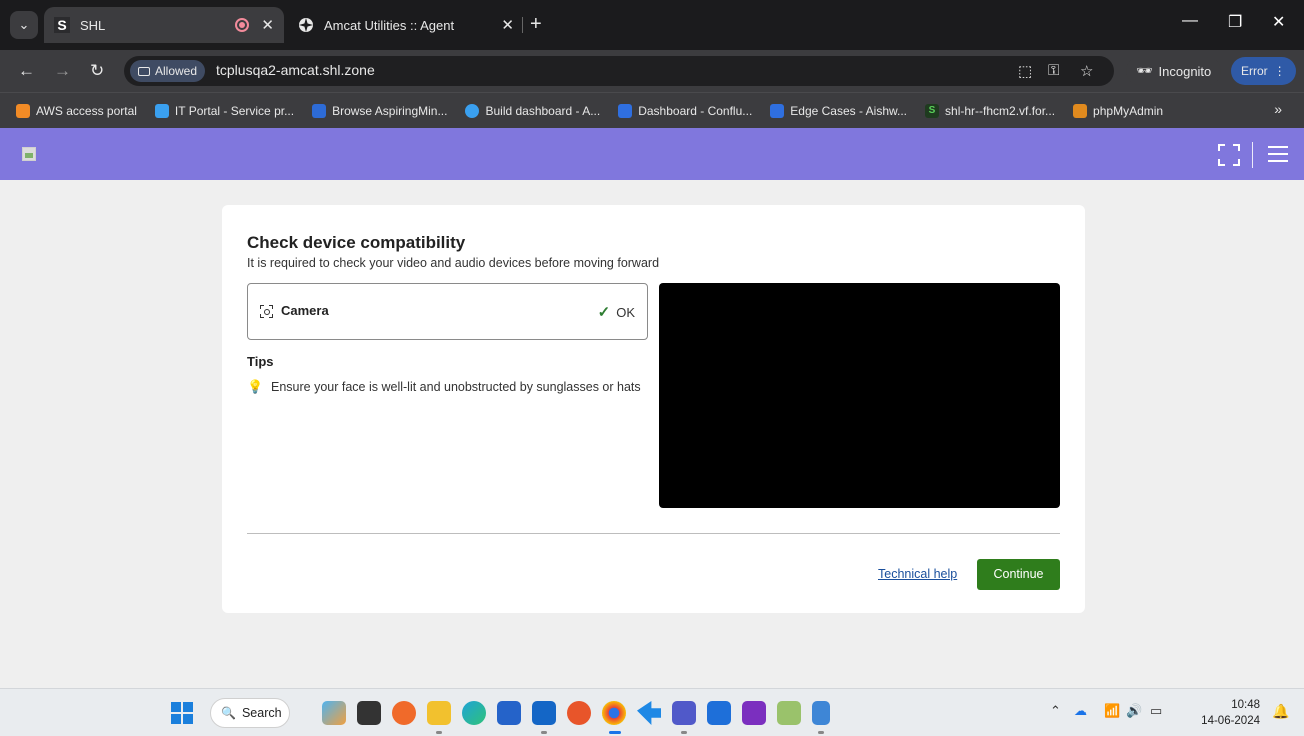  I want to click on onenote-icon, so click(754, 713).